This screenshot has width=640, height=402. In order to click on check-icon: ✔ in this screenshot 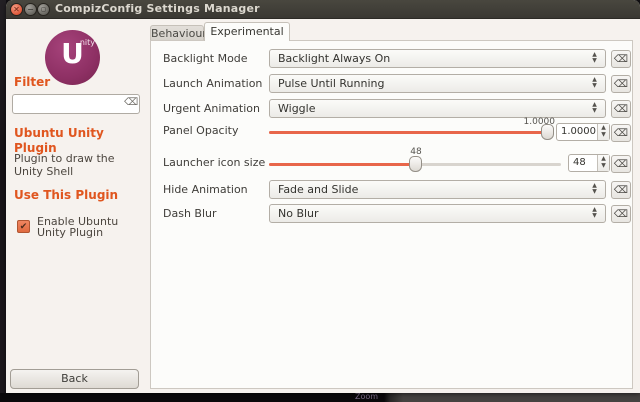, I will do `click(23, 227)`.